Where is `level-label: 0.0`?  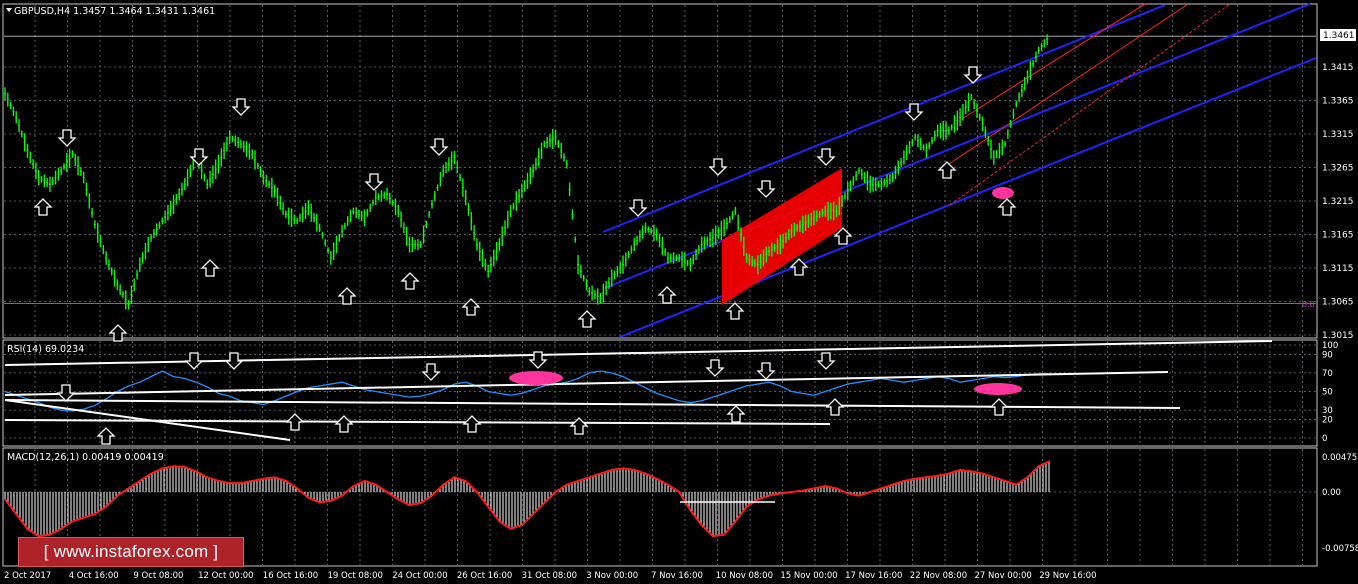
level-label: 0.0 is located at coordinates (1308, 304).